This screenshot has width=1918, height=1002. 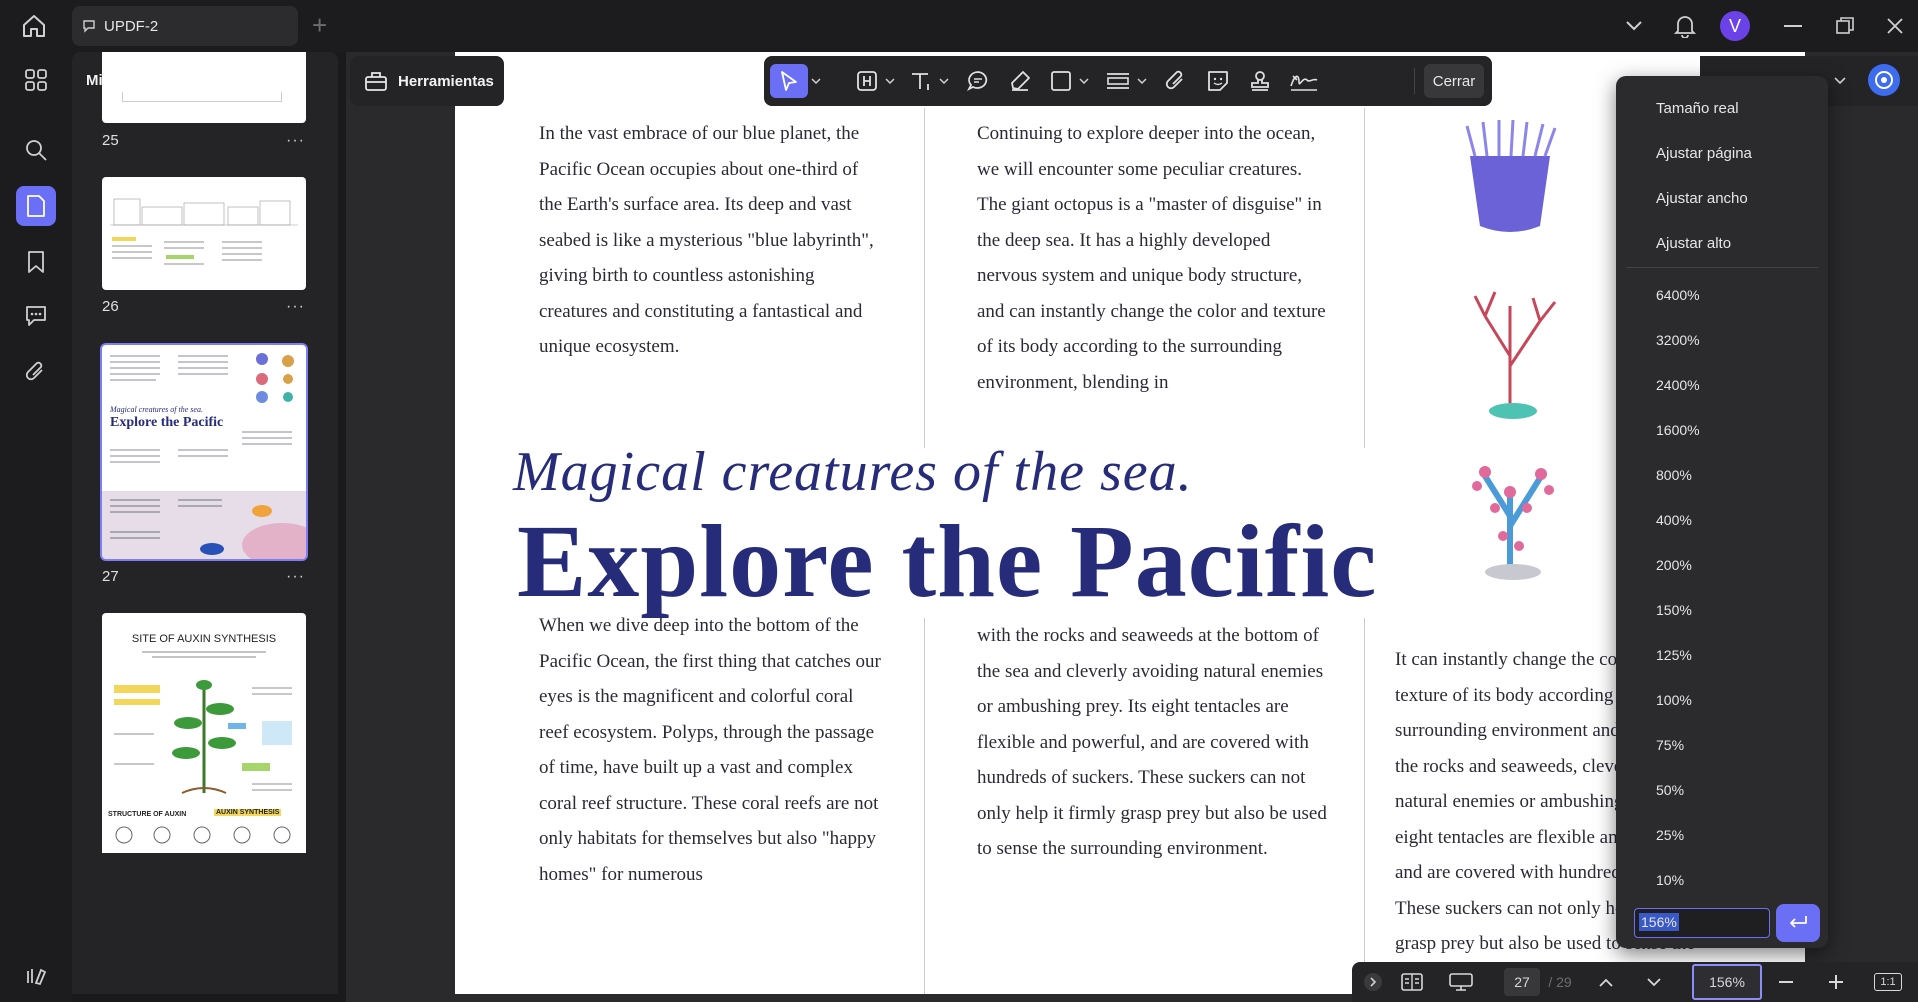 What do you see at coordinates (202, 408) in the screenshot?
I see `thumbnail-text-lines` at bounding box center [202, 408].